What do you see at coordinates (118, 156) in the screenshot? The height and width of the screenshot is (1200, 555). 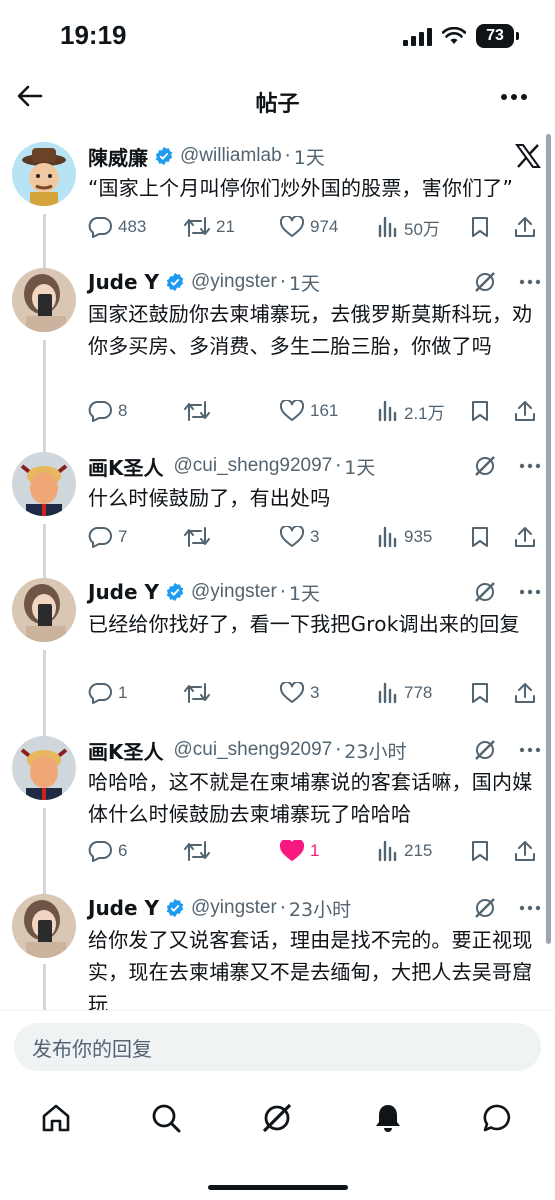 I see `author-name: 陳威廉` at bounding box center [118, 156].